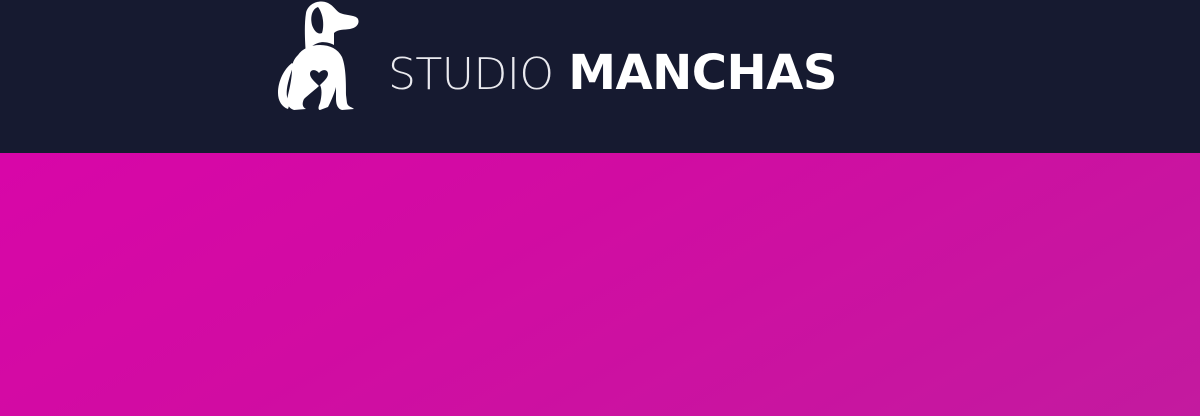  What do you see at coordinates (702, 73) in the screenshot?
I see `brand-name-bold: MANCHAS` at bounding box center [702, 73].